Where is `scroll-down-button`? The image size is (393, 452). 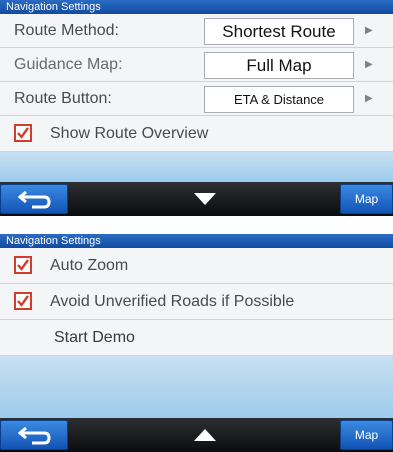 scroll-down-button is located at coordinates (205, 199).